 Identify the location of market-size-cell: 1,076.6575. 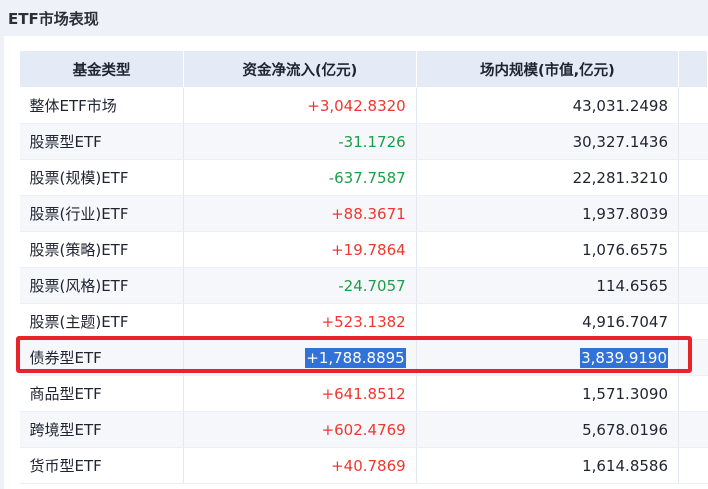
(548, 249).